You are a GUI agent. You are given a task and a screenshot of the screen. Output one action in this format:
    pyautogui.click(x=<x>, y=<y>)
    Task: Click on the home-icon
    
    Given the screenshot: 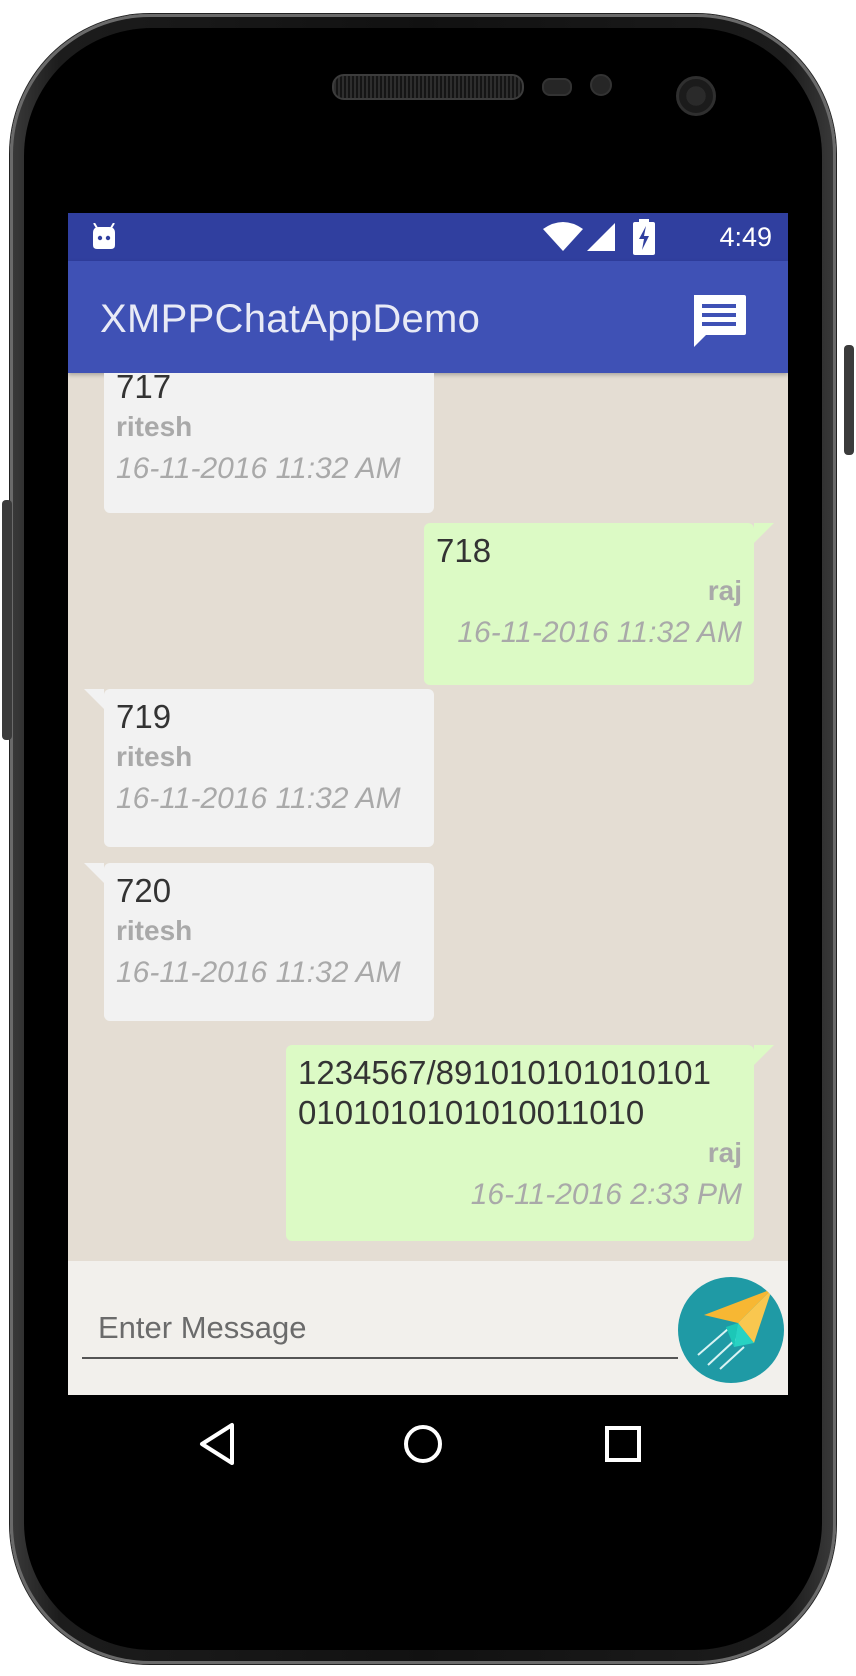 What is the action you would take?
    pyautogui.click(x=423, y=1444)
    